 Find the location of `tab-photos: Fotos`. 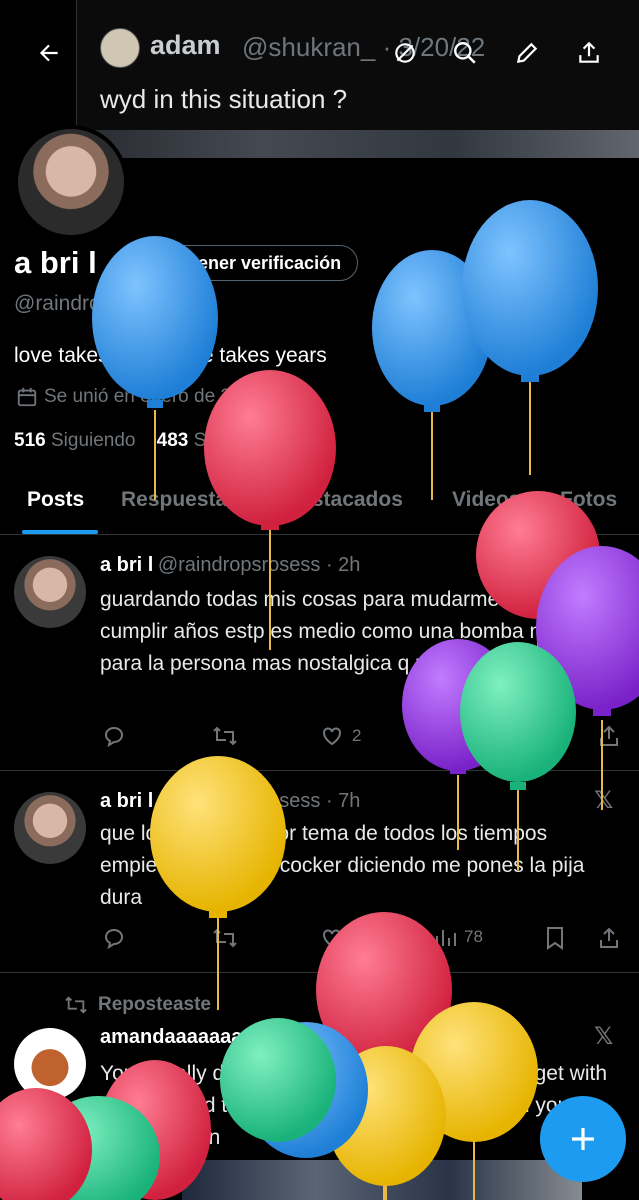

tab-photos: Fotos is located at coordinates (588, 500).